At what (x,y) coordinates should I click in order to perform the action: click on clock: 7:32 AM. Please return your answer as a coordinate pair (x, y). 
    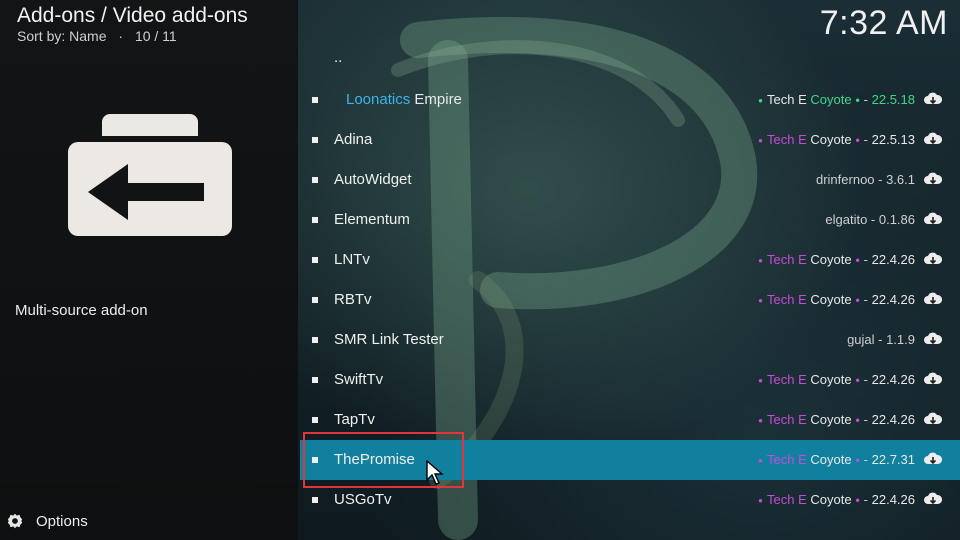
    Looking at the image, I should click on (883, 23).